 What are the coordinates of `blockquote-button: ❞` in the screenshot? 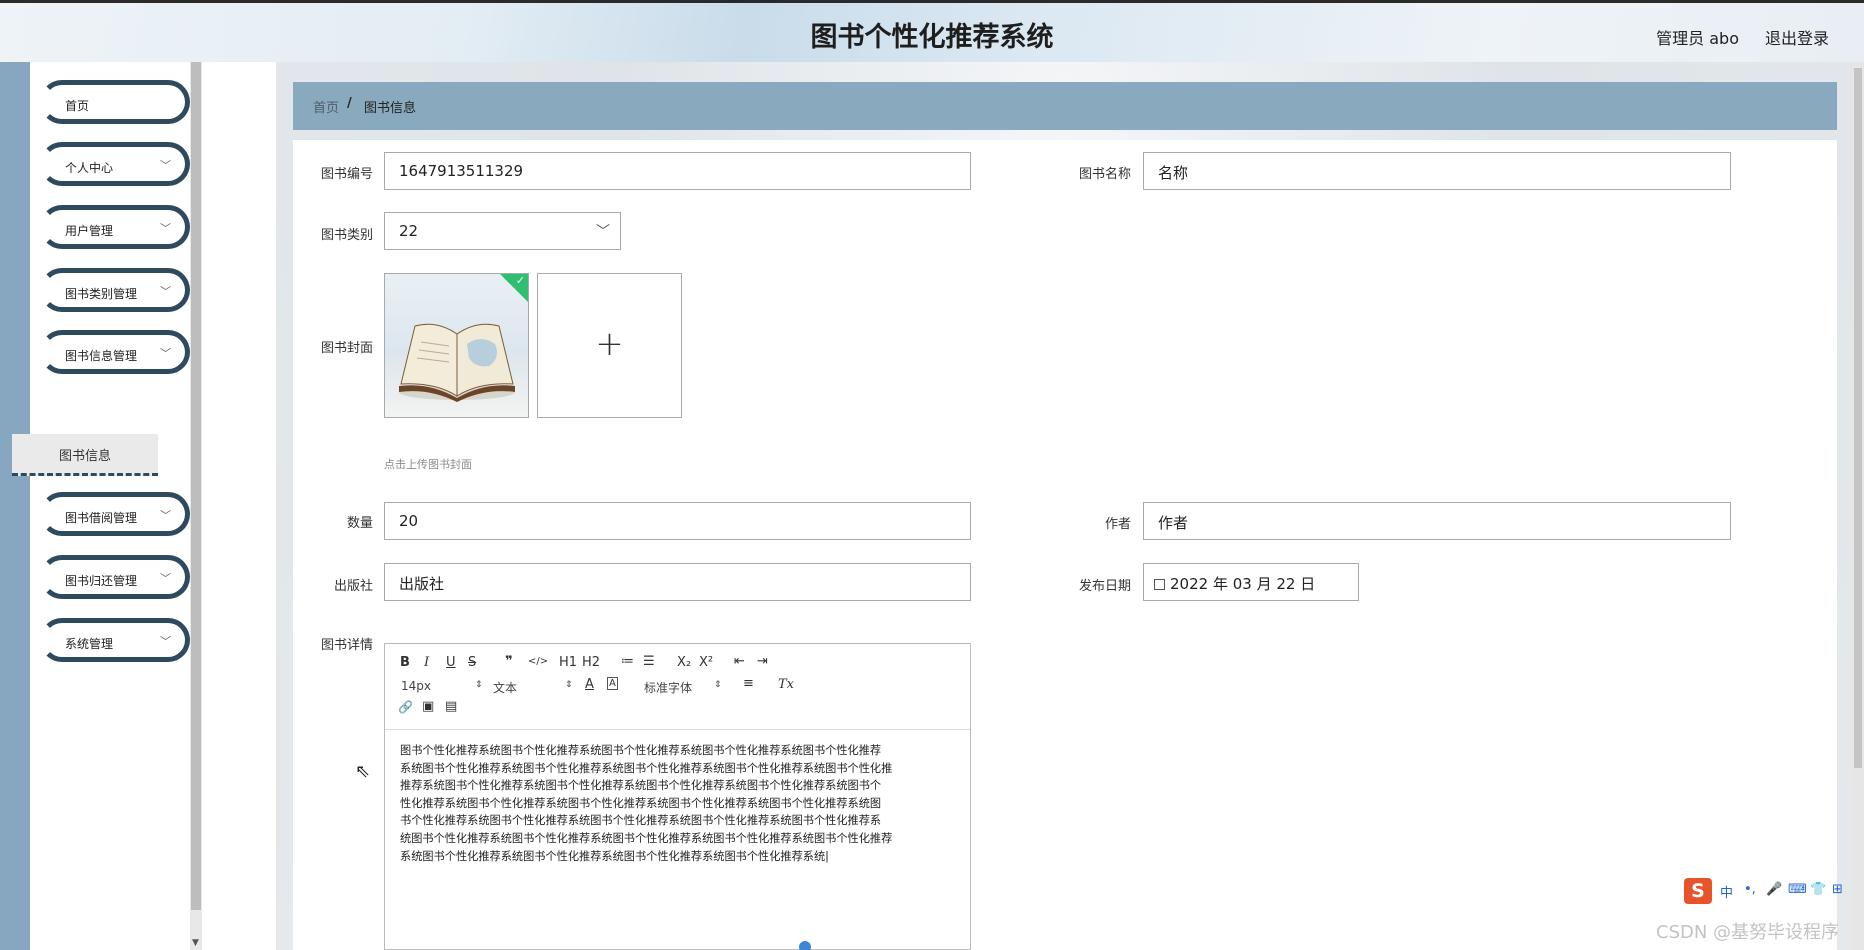 It's located at (509, 661).